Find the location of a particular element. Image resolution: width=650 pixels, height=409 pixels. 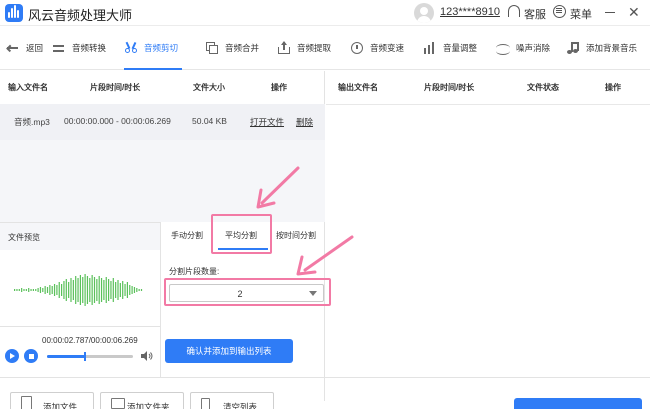

tool-audio-merge: 音频合并 is located at coordinates (232, 48).